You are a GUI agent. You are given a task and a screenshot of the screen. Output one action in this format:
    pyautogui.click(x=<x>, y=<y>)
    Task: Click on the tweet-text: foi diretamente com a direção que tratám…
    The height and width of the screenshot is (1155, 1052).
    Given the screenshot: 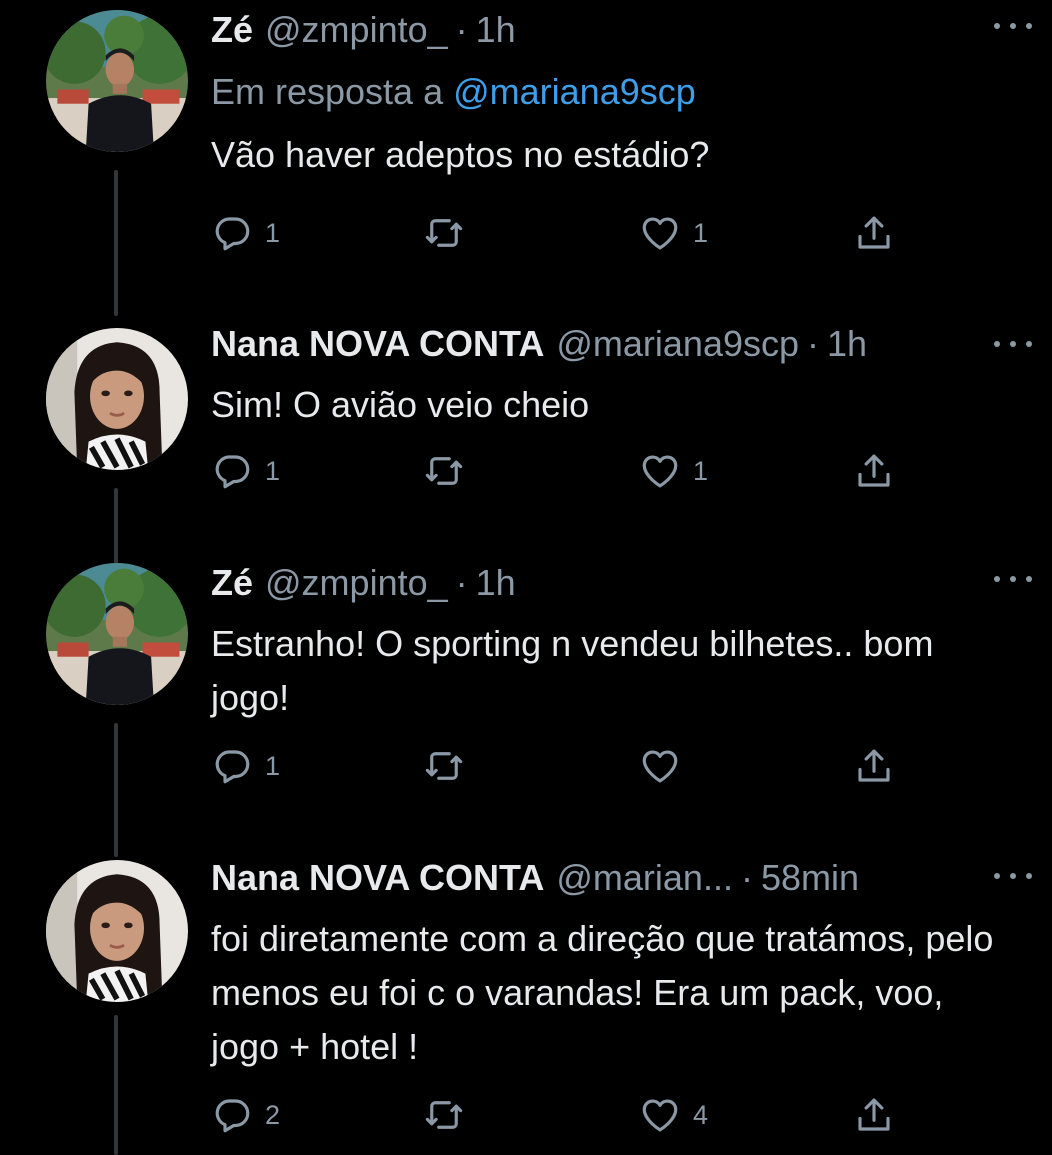 What is the action you would take?
    pyautogui.click(x=602, y=992)
    